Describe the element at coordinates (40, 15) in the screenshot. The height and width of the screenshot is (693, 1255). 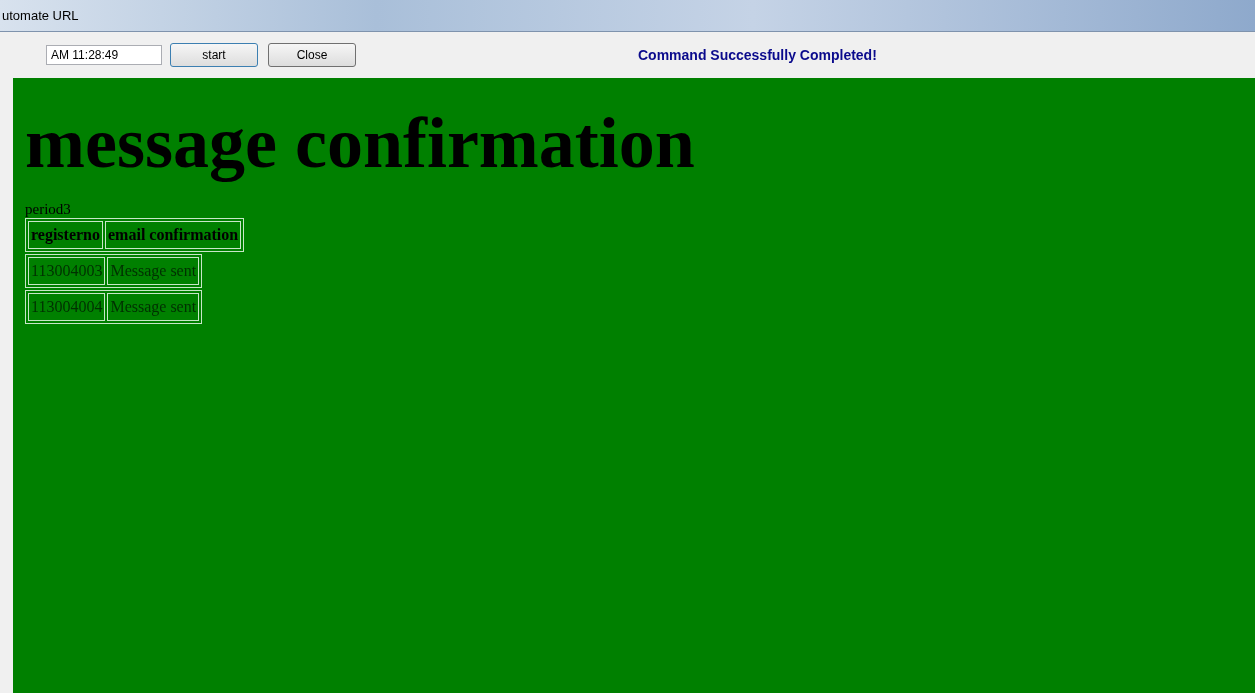
I see `window-title: utomate URL` at that location.